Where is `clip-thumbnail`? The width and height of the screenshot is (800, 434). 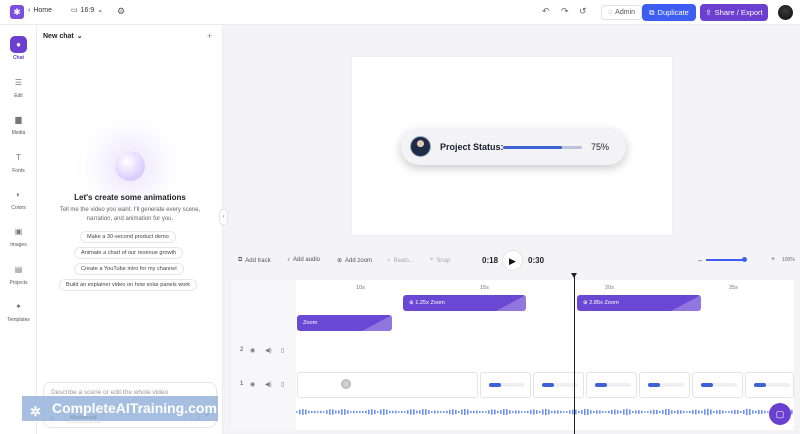
clip-thumbnail is located at coordinates (772, 385).